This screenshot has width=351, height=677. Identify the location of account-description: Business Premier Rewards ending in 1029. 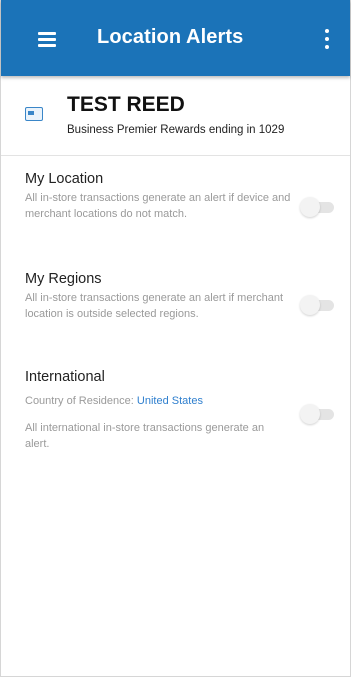
(176, 130).